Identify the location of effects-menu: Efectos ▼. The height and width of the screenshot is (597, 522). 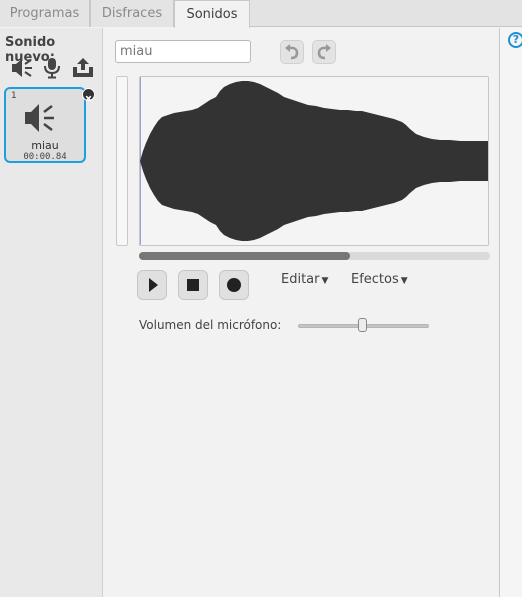
(379, 279).